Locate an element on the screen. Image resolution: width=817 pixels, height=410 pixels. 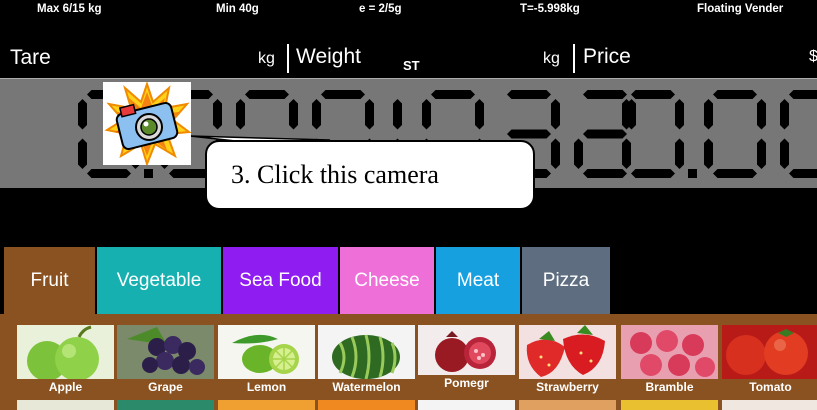
product-apple: Apple is located at coordinates (65, 360).